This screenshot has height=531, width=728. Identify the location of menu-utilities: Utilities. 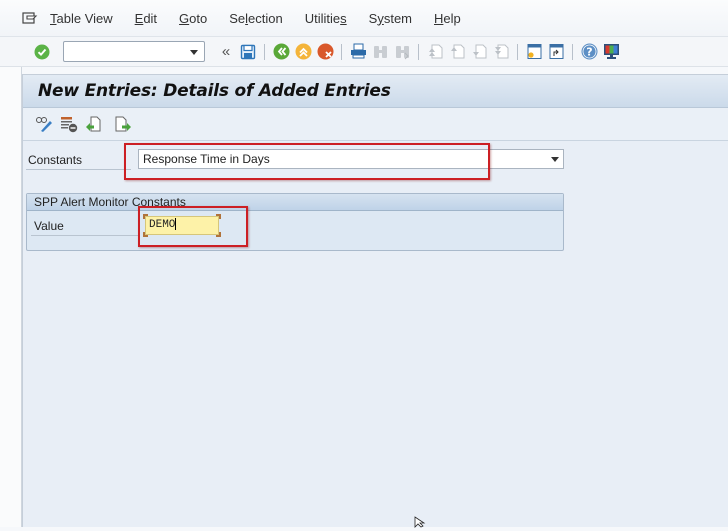
(326, 18).